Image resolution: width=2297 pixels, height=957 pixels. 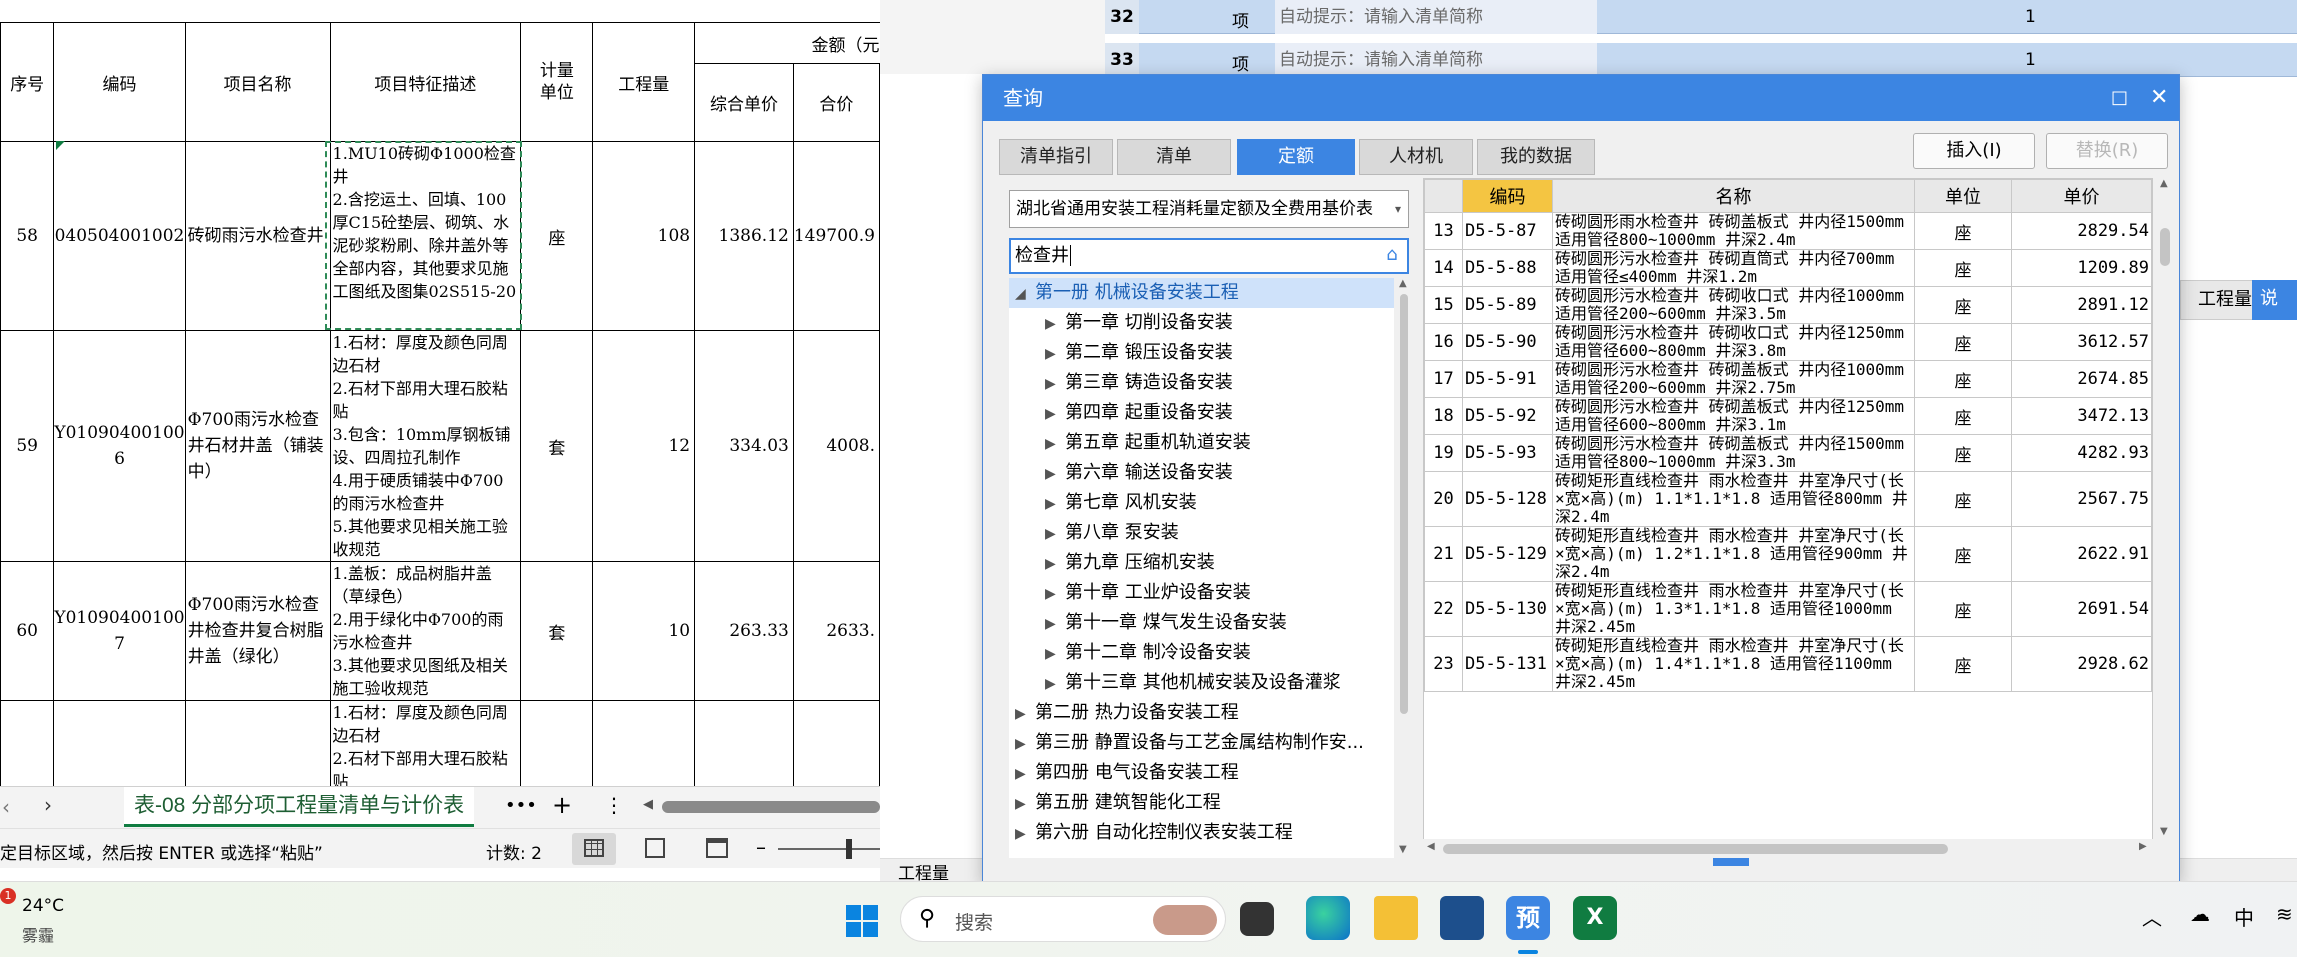 What do you see at coordinates (2119, 98) in the screenshot?
I see `maximize-icon: □` at bounding box center [2119, 98].